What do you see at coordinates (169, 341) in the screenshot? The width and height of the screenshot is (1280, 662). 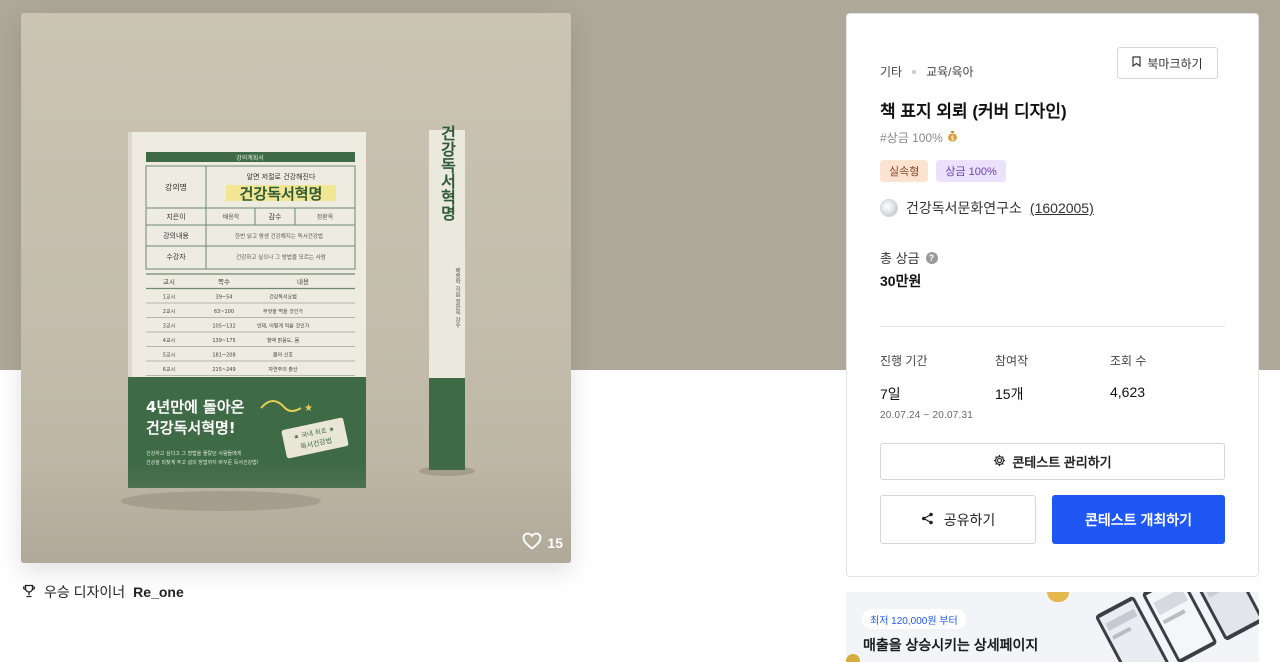 I see `schedule-cell: 4교시` at bounding box center [169, 341].